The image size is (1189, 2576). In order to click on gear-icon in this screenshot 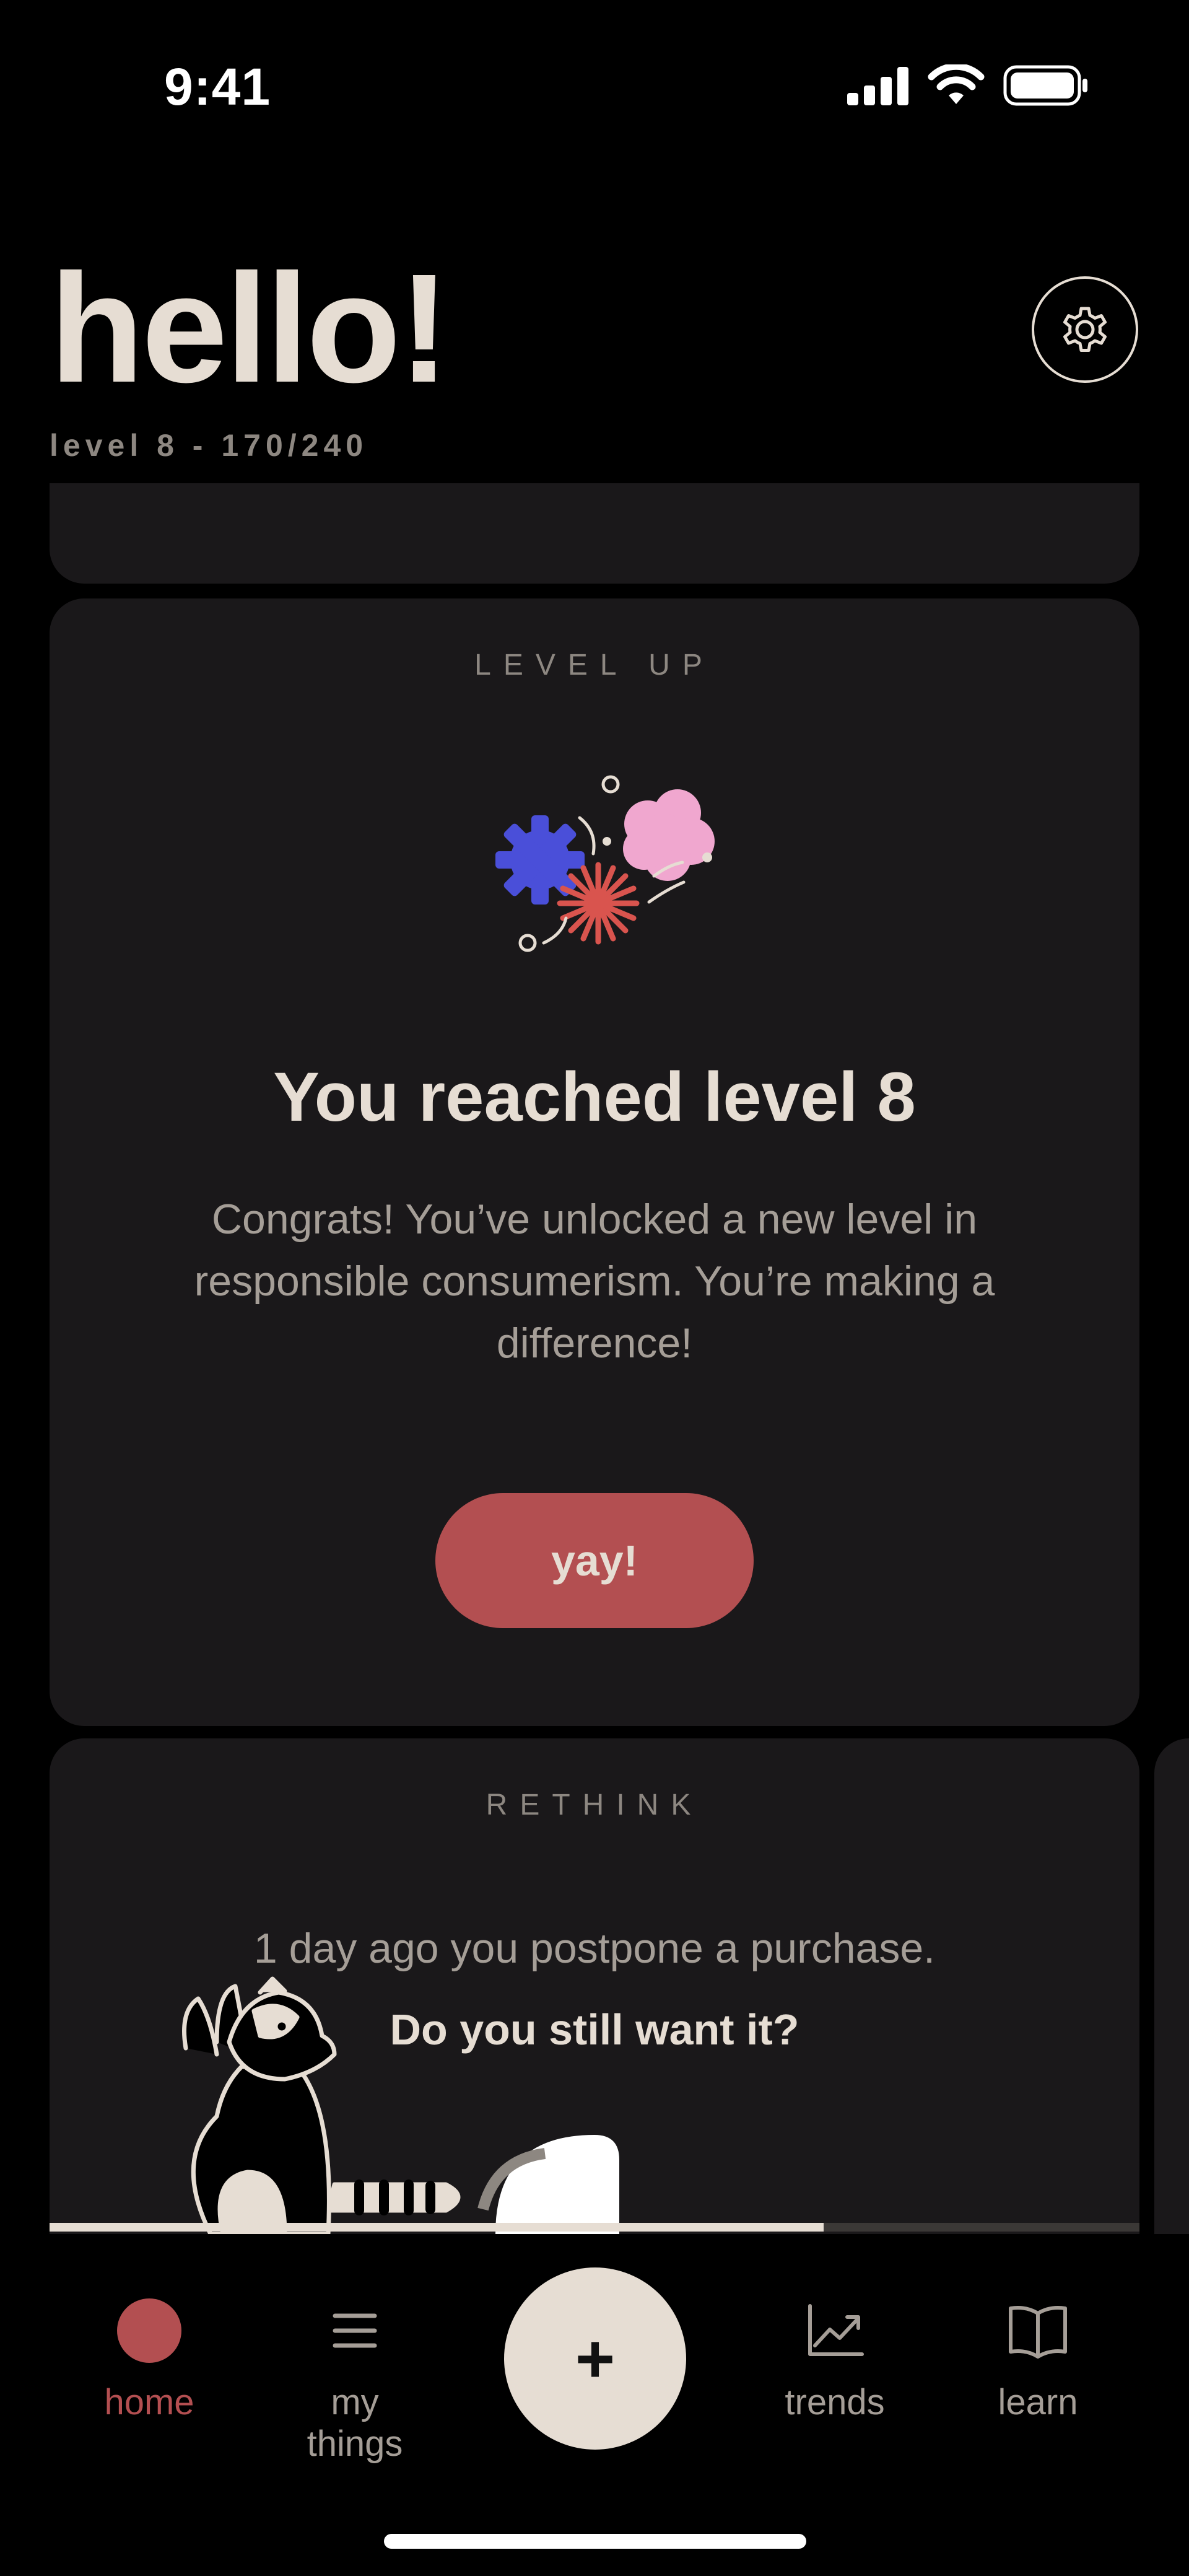, I will do `click(1085, 329)`.